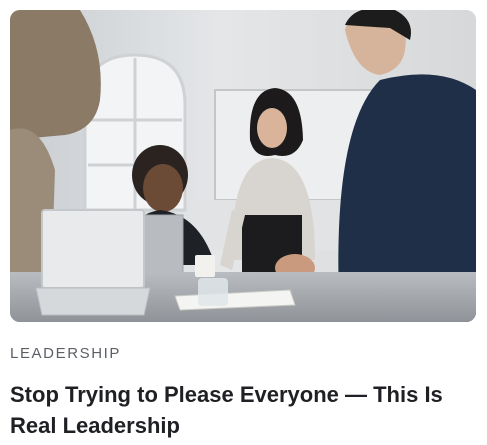  Describe the element at coordinates (205, 266) in the screenshot. I see `coffee-cup` at that location.